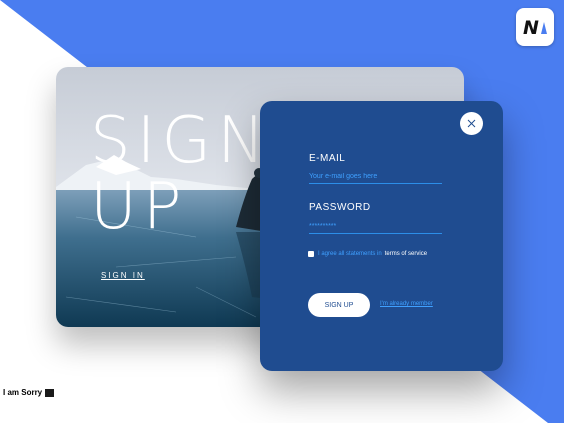 The width and height of the screenshot is (564, 423). I want to click on terms-checkbox, so click(311, 254).